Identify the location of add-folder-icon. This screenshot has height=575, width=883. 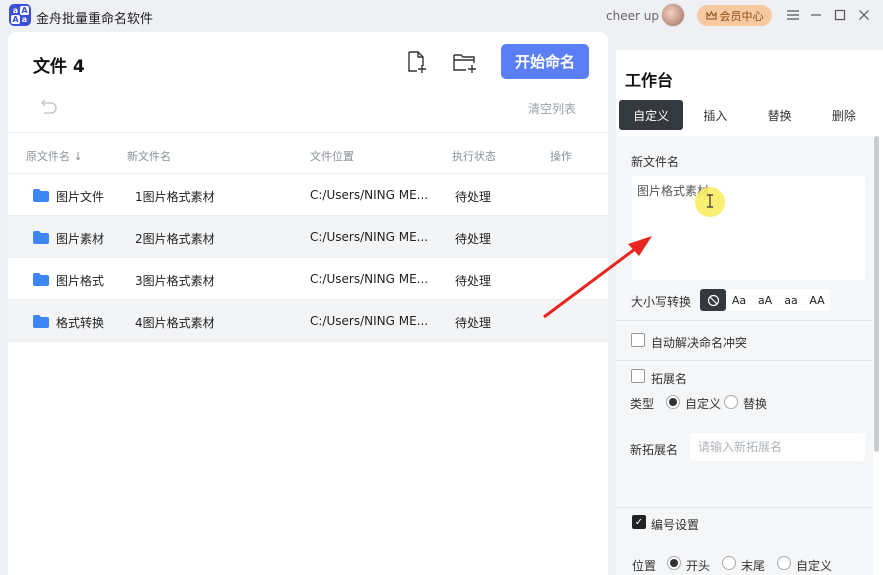
(464, 62).